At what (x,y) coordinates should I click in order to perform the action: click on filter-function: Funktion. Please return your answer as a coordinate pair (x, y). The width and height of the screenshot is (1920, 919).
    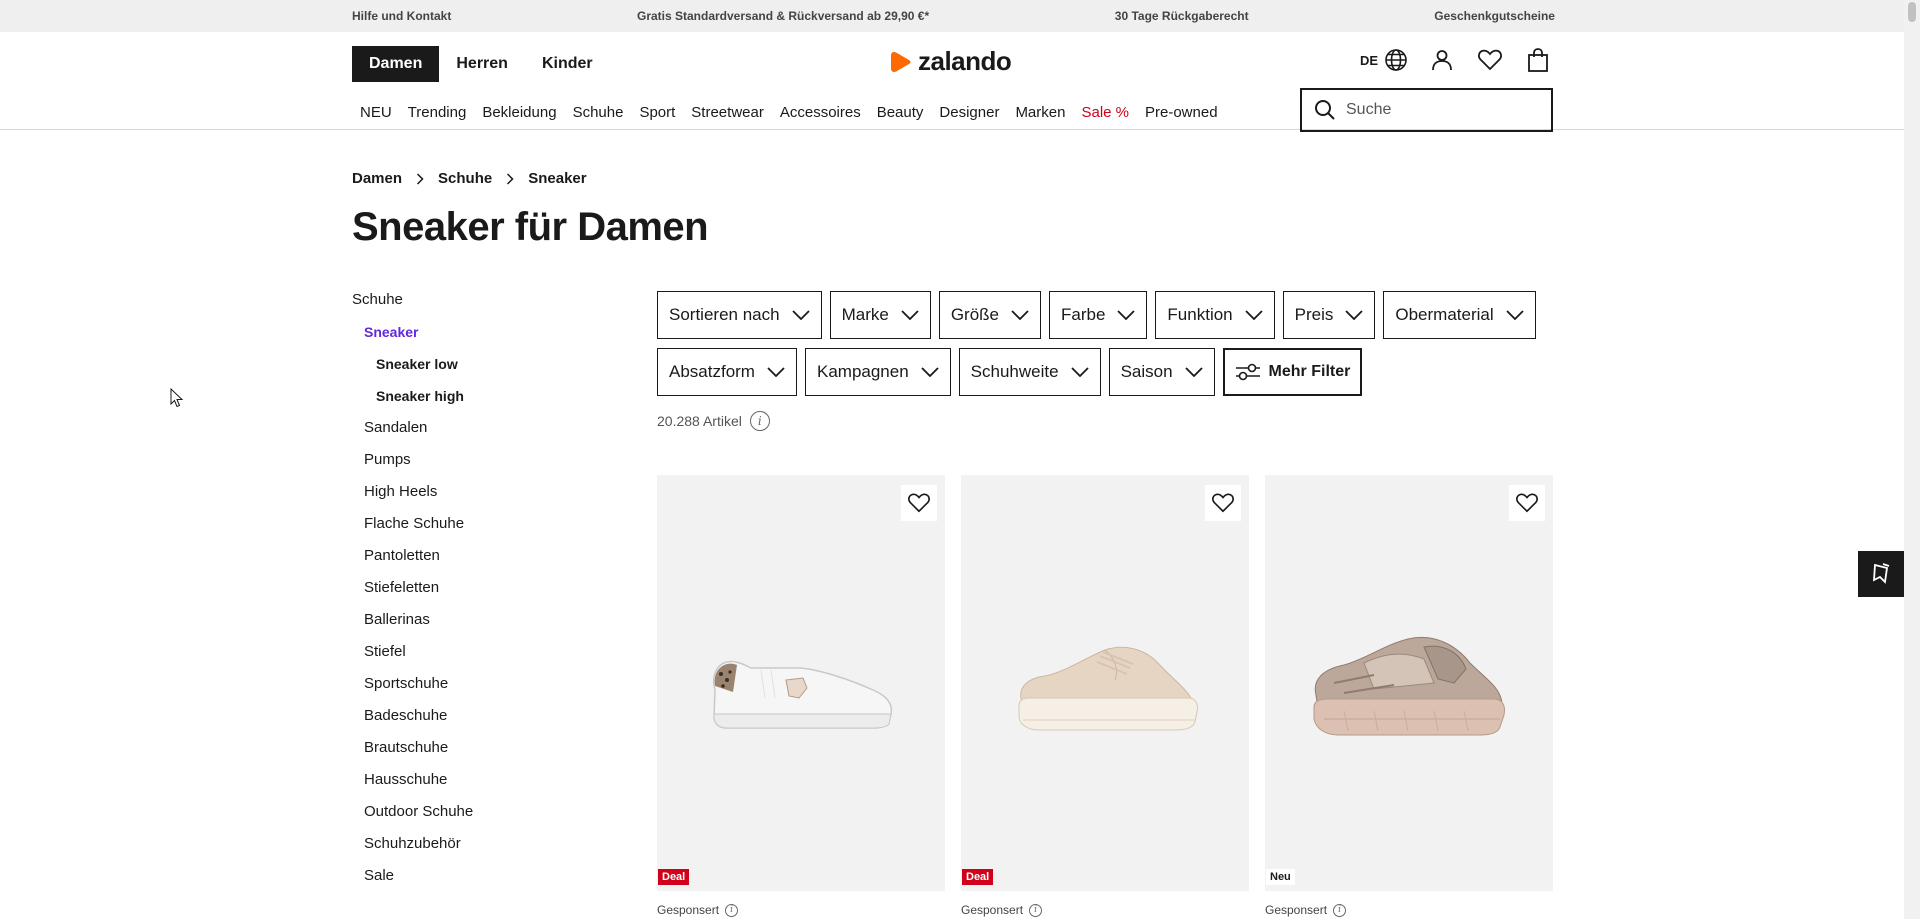
    Looking at the image, I should click on (1215, 315).